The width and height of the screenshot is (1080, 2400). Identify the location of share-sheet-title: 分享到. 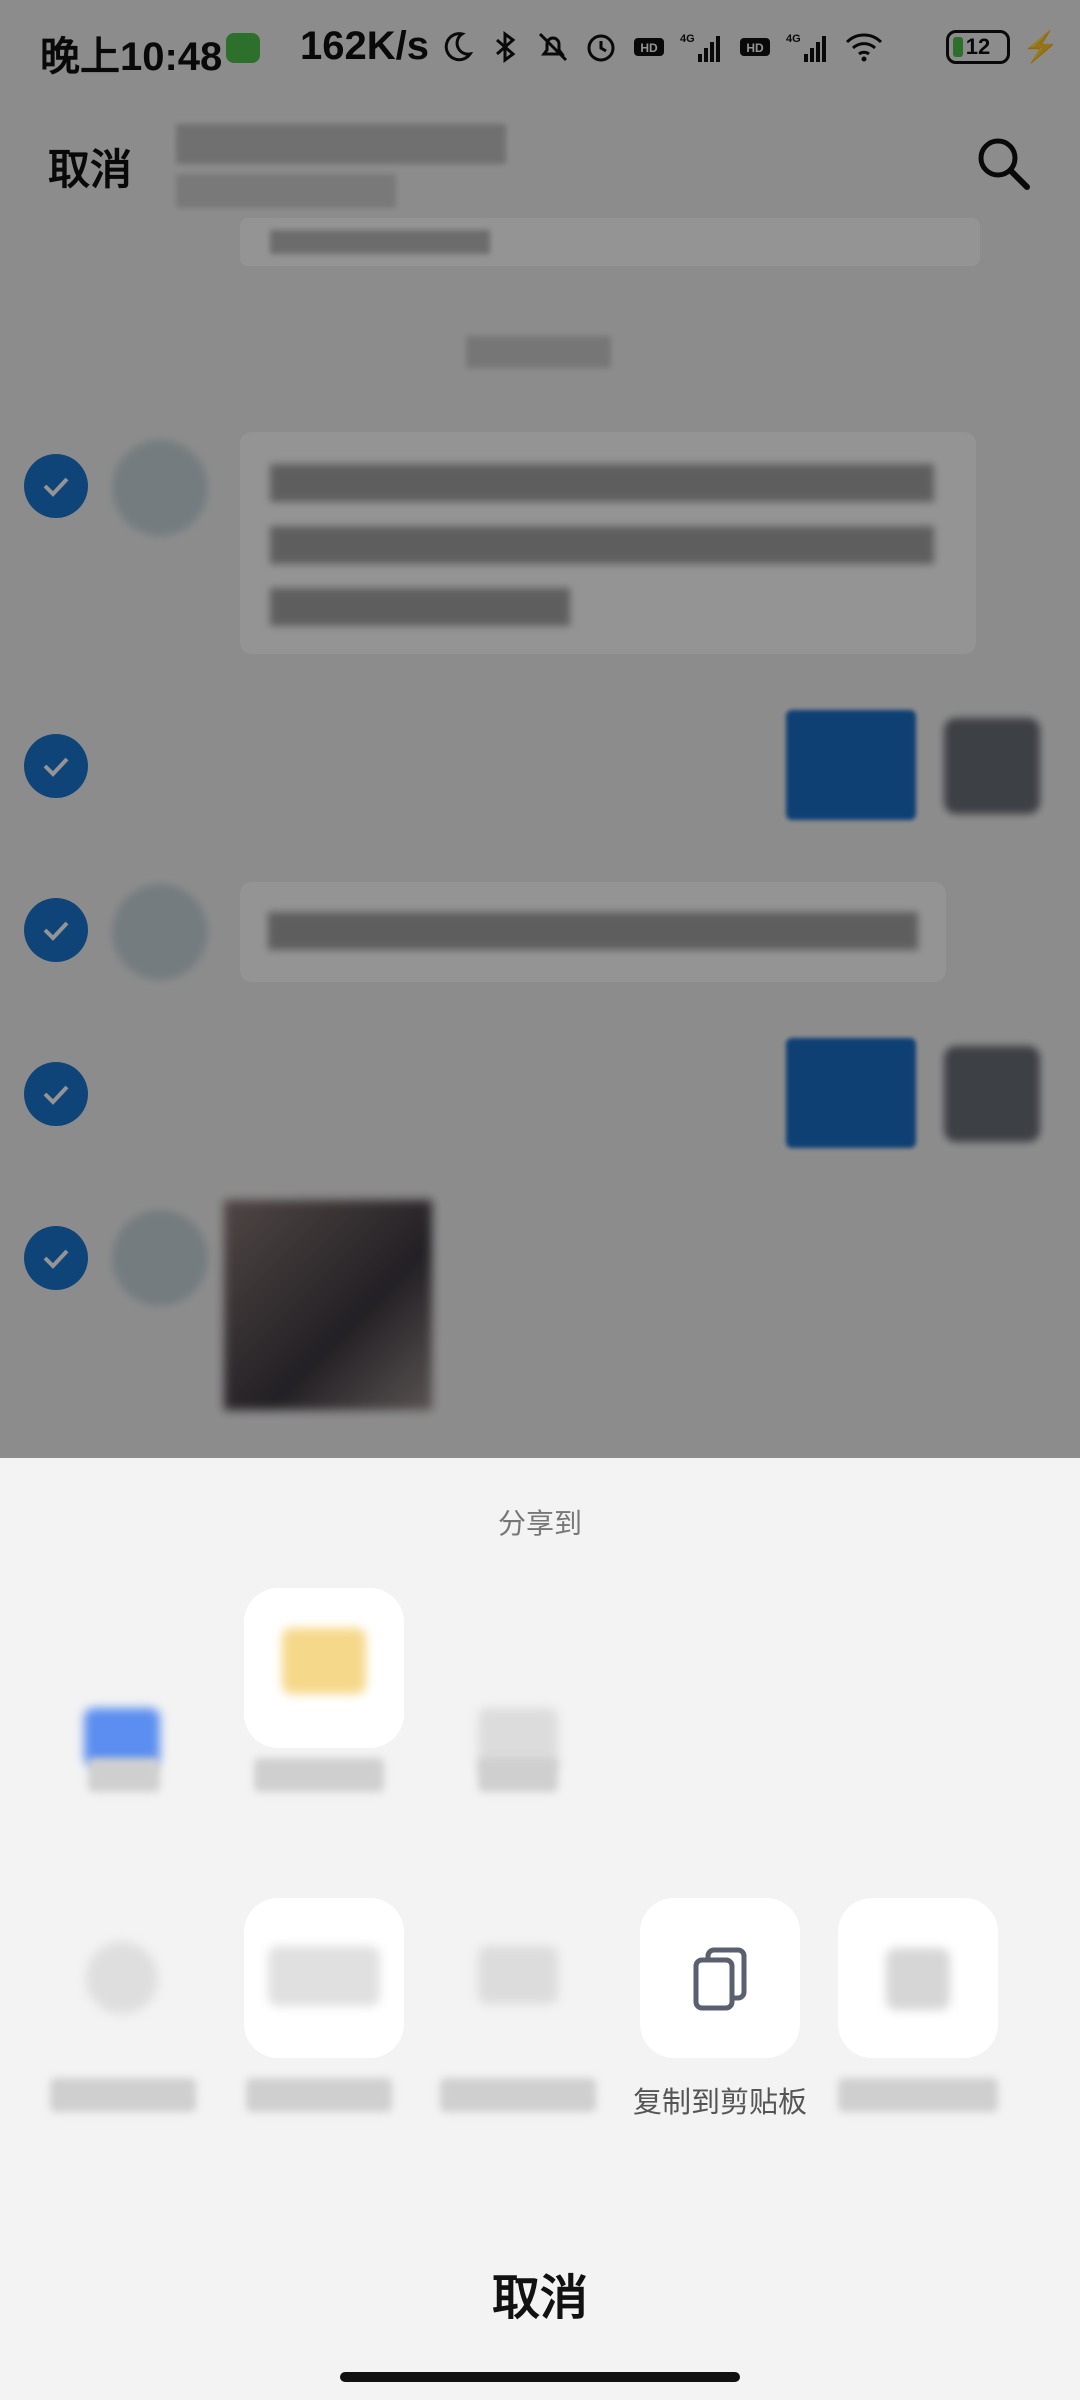
(539, 1523).